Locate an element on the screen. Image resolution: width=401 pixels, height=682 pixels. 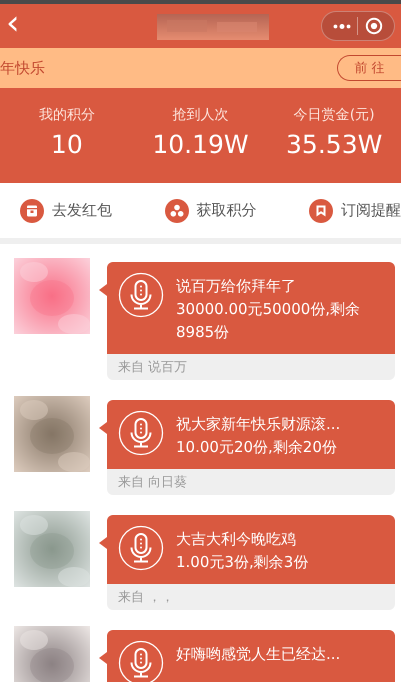
notice-text: 年快乐 is located at coordinates (22, 68).